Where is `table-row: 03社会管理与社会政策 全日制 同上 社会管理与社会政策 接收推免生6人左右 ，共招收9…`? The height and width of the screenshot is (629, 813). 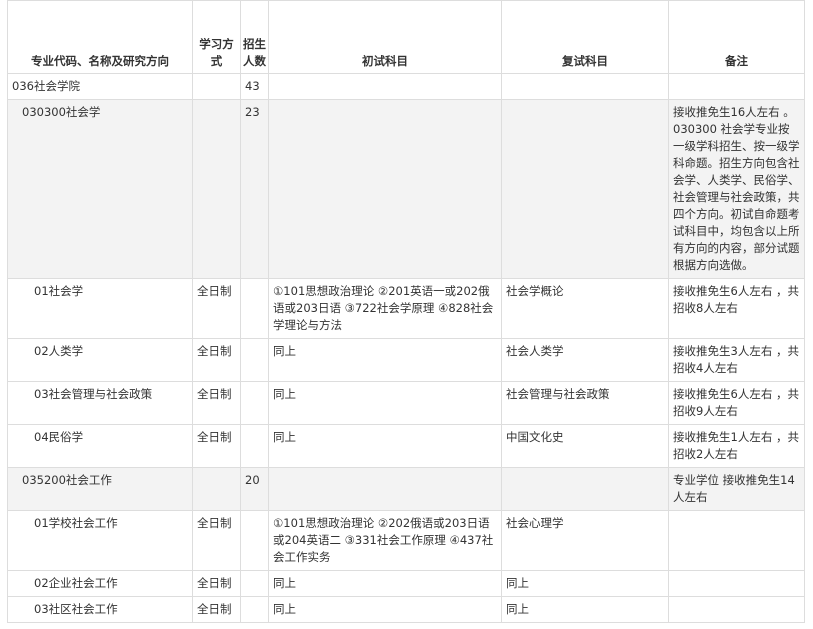
table-row: 03社会管理与社会政策 全日制 同上 社会管理与社会政策 接收推免生6人左右 ，共招收9… is located at coordinates (406, 403).